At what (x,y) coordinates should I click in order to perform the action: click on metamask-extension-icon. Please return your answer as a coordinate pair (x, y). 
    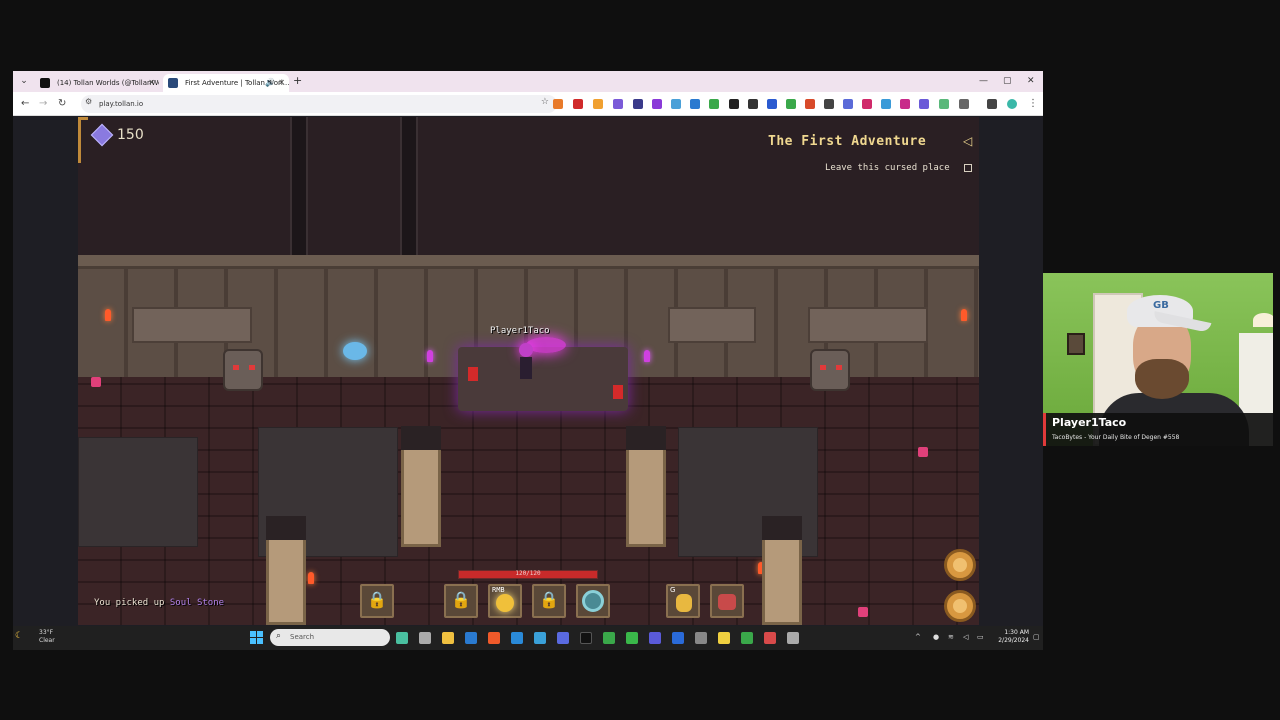
    Looking at the image, I should click on (558, 104).